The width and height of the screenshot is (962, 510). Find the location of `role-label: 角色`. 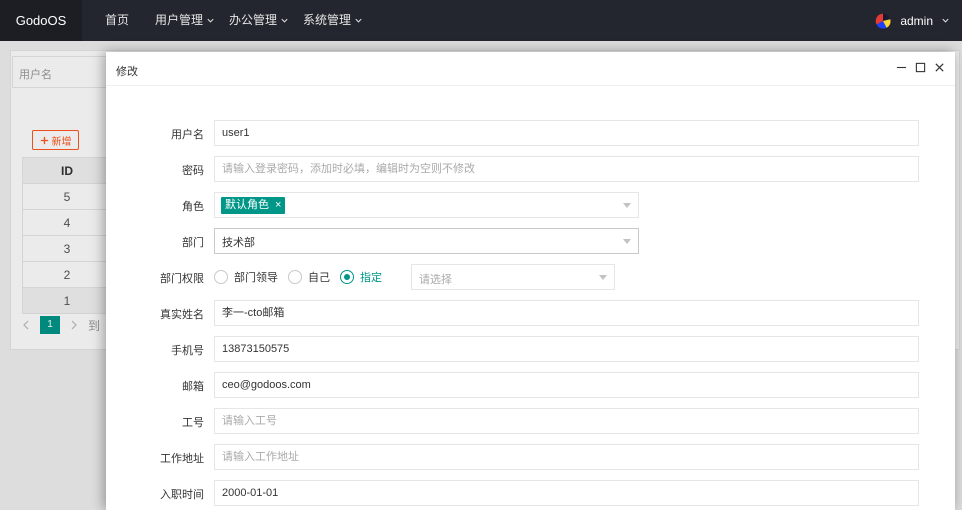

role-label: 角色 is located at coordinates (193, 207).